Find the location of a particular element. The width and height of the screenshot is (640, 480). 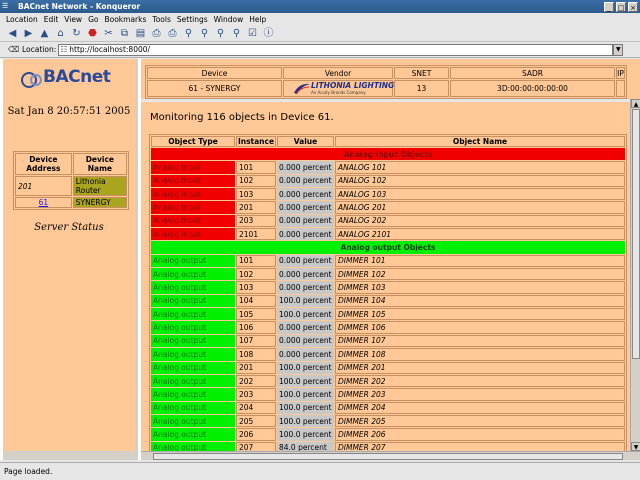

back-icon: ◀ is located at coordinates (12, 33).